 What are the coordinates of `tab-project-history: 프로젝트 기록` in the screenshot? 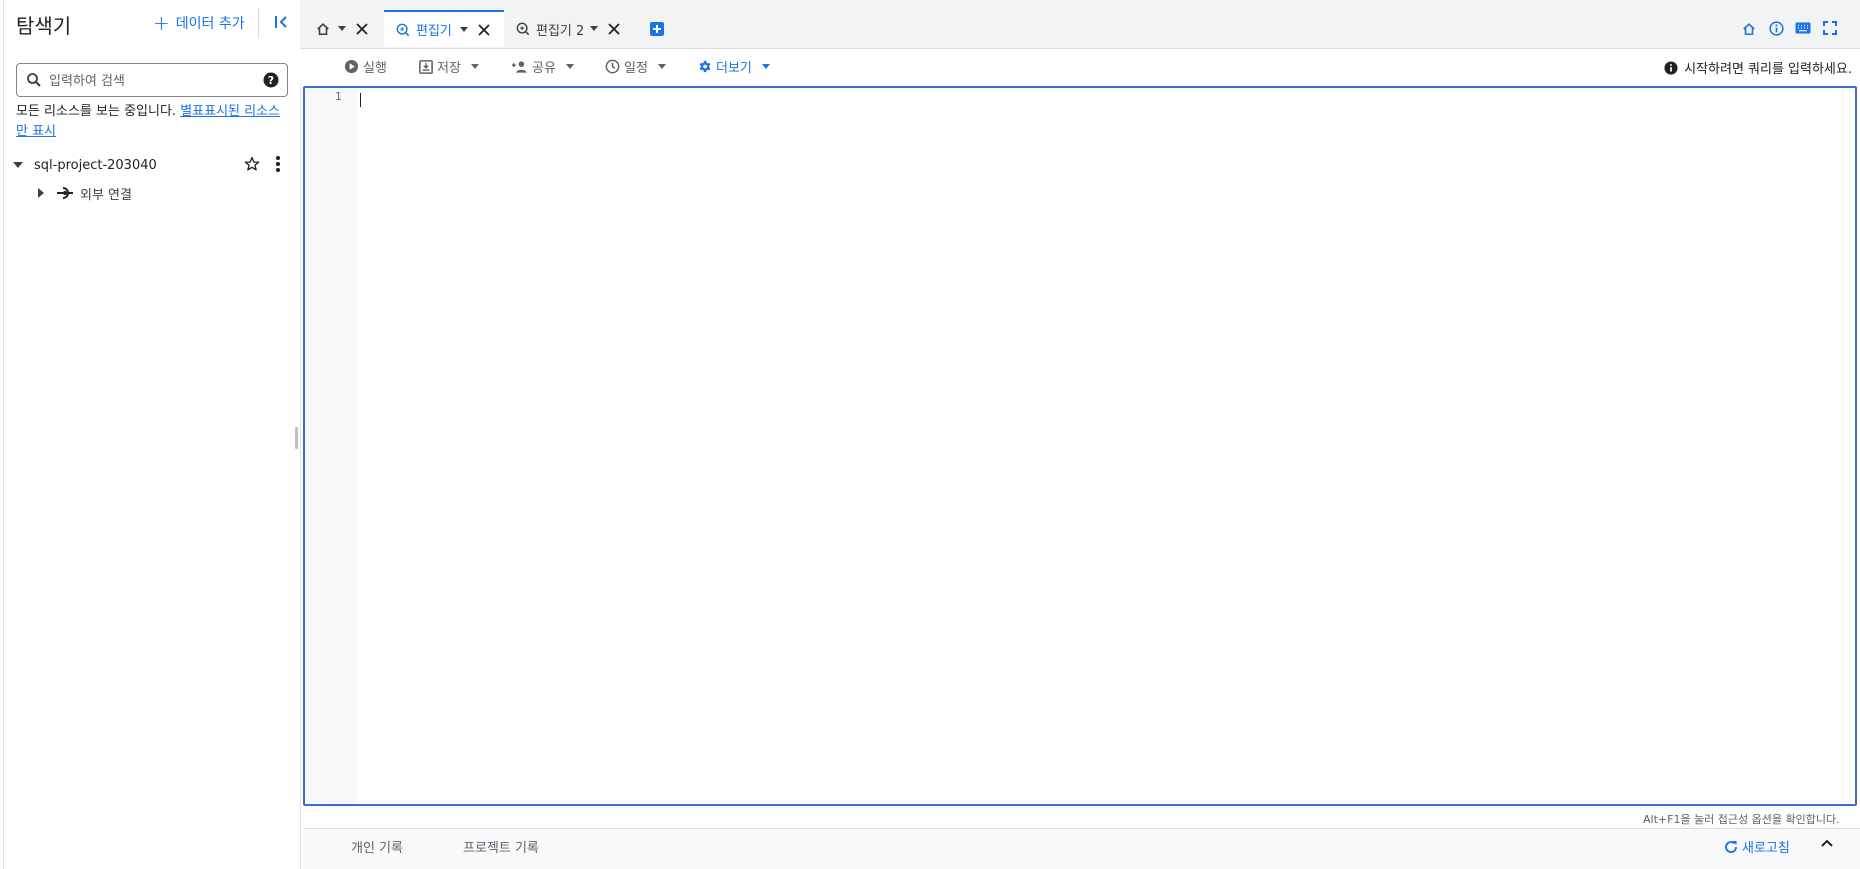 It's located at (501, 846).